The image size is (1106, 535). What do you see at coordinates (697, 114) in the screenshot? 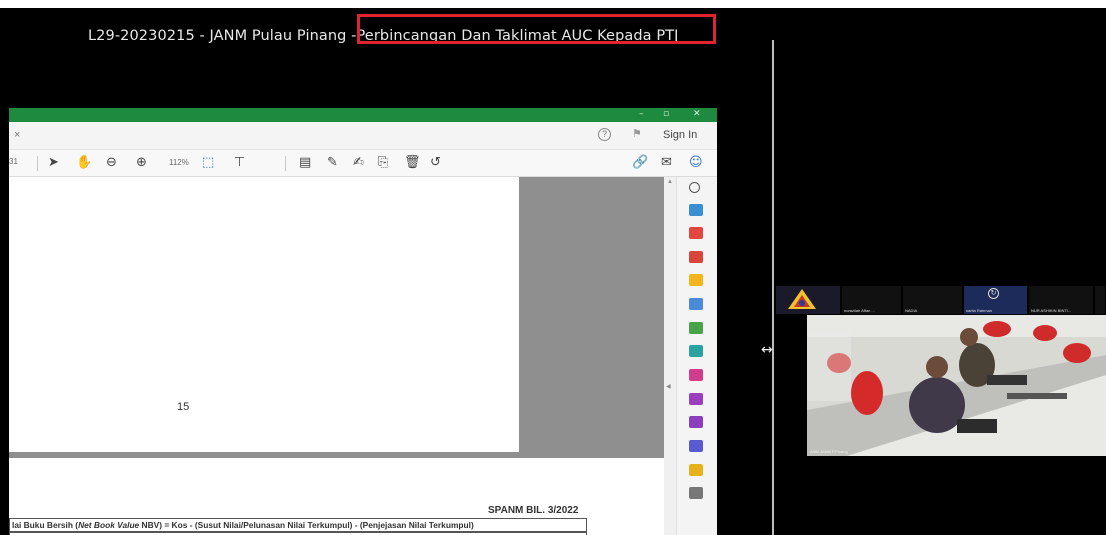
I see `close-window-button: ✕` at bounding box center [697, 114].